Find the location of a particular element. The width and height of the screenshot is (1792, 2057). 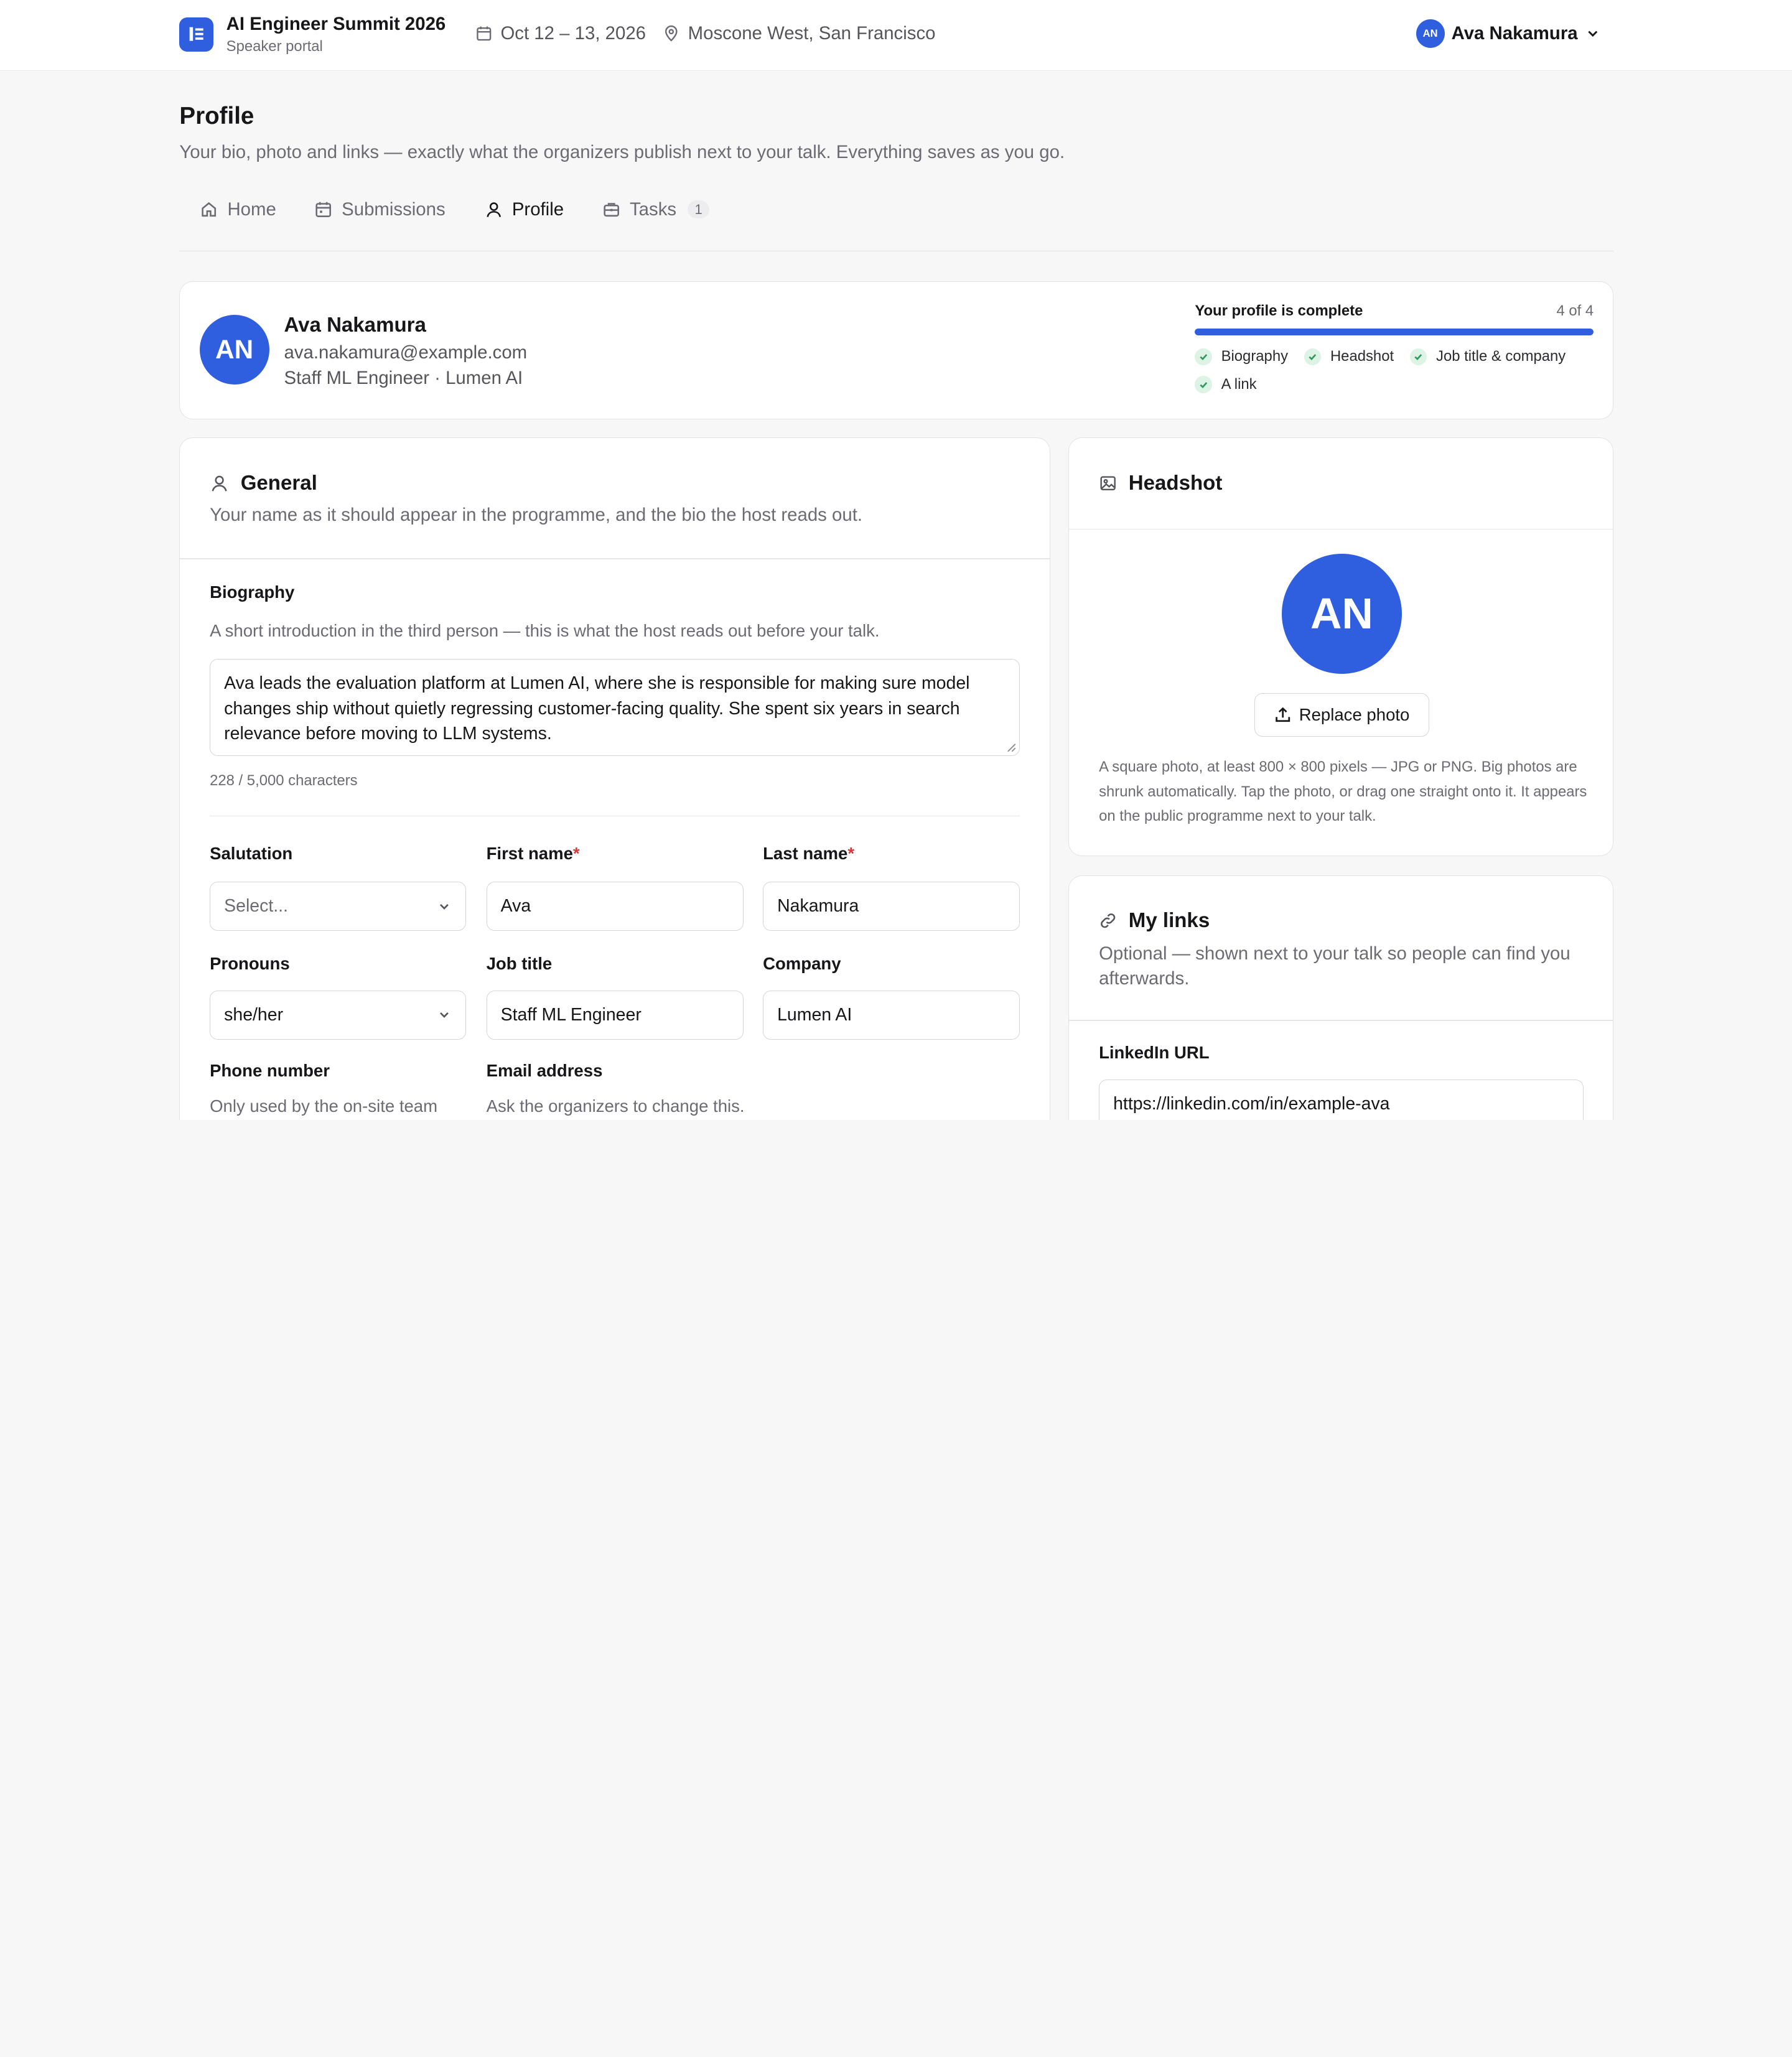

tab-tasks: Tasks 1 is located at coordinates (655, 209).